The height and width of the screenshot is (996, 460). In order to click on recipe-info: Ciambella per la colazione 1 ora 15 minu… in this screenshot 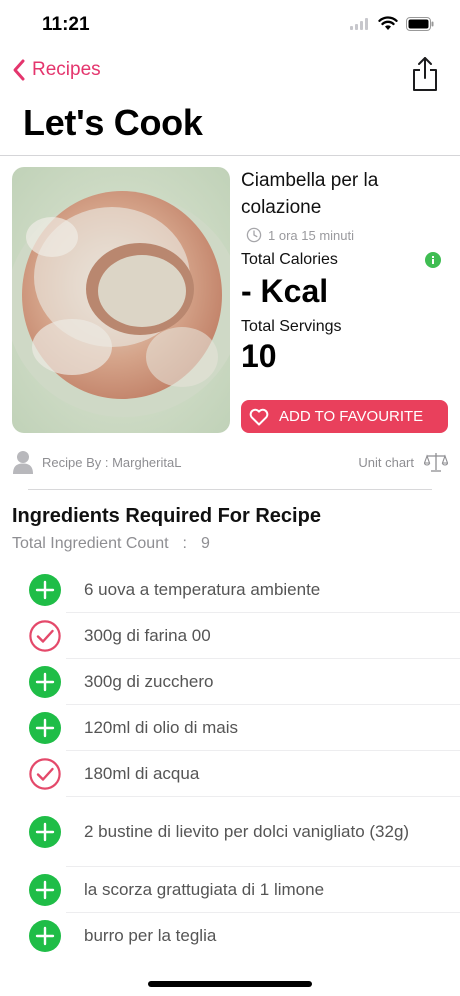, I will do `click(346, 271)`.